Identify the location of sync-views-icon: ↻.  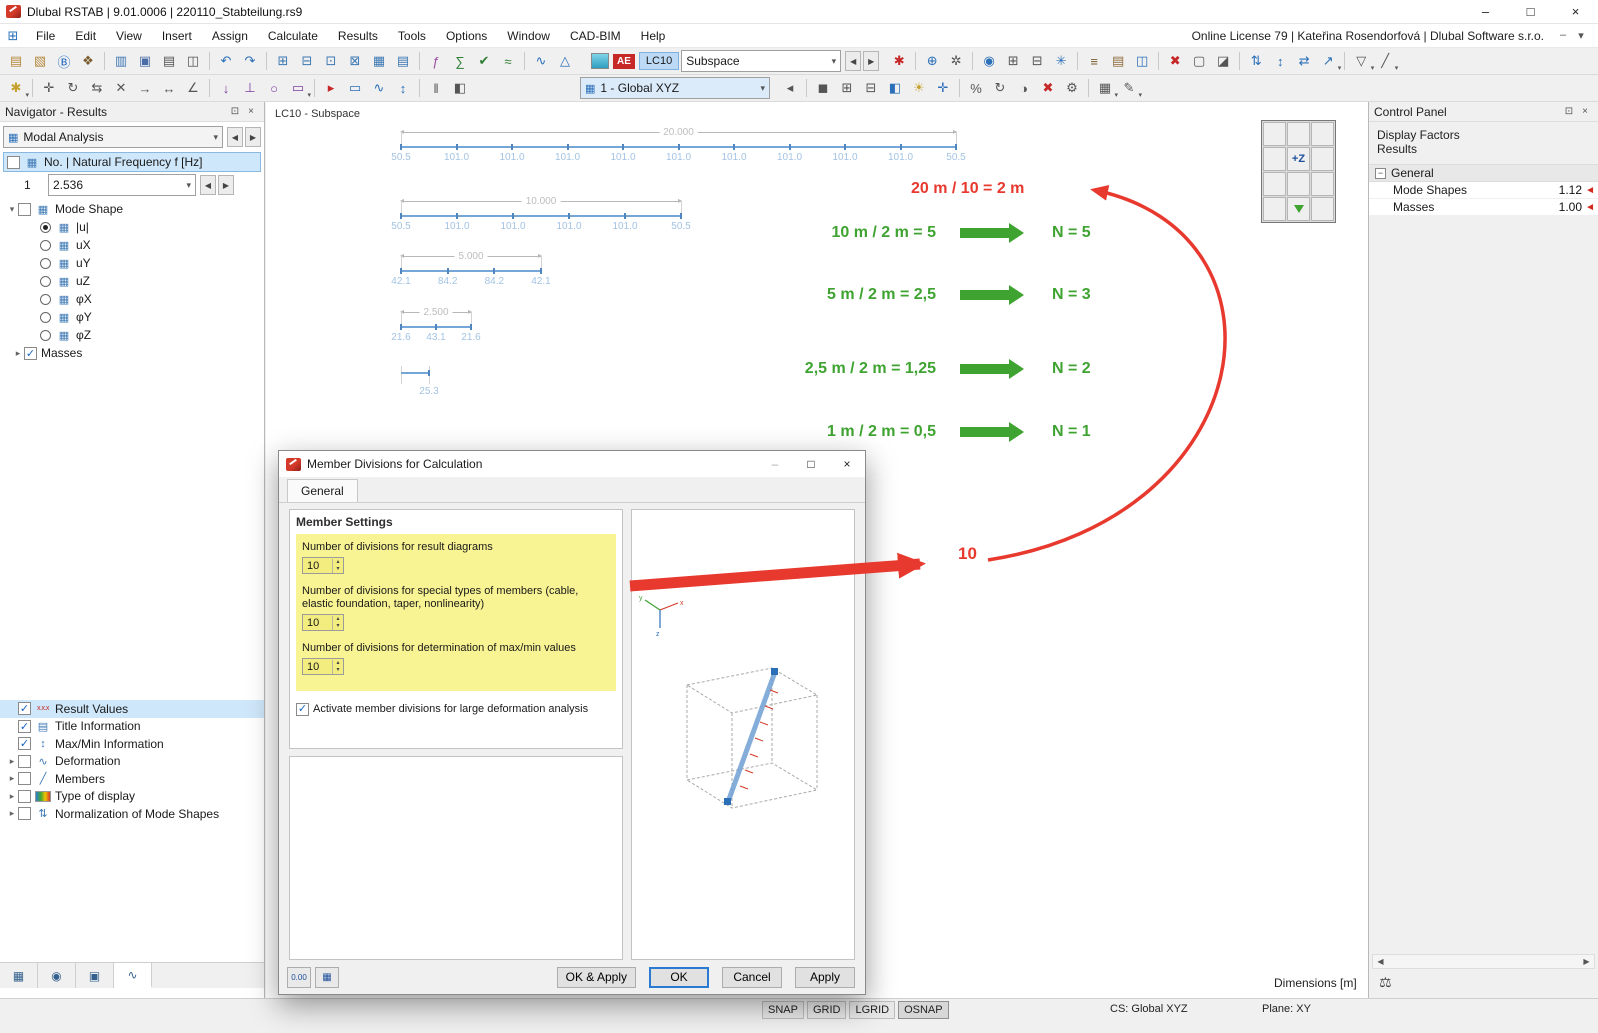
(1000, 88).